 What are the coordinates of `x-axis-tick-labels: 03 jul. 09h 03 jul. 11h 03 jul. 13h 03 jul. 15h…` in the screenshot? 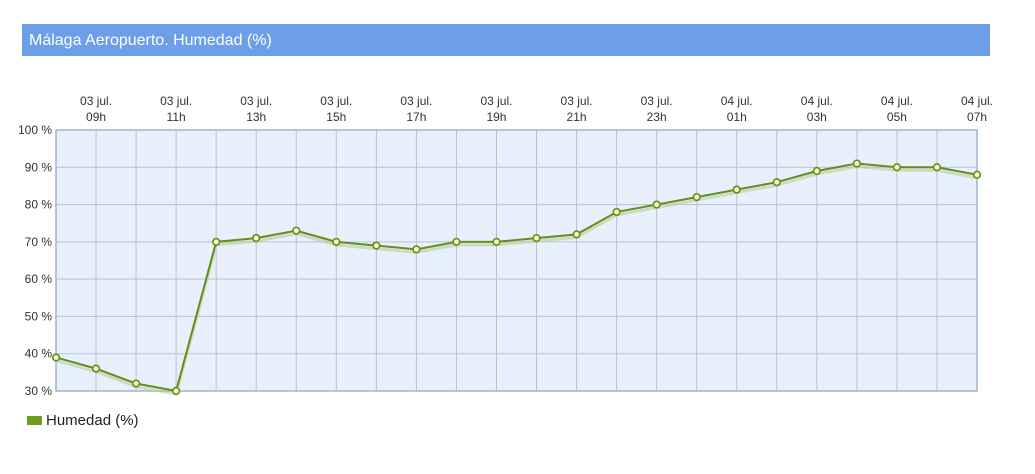 It's located at (536, 109).